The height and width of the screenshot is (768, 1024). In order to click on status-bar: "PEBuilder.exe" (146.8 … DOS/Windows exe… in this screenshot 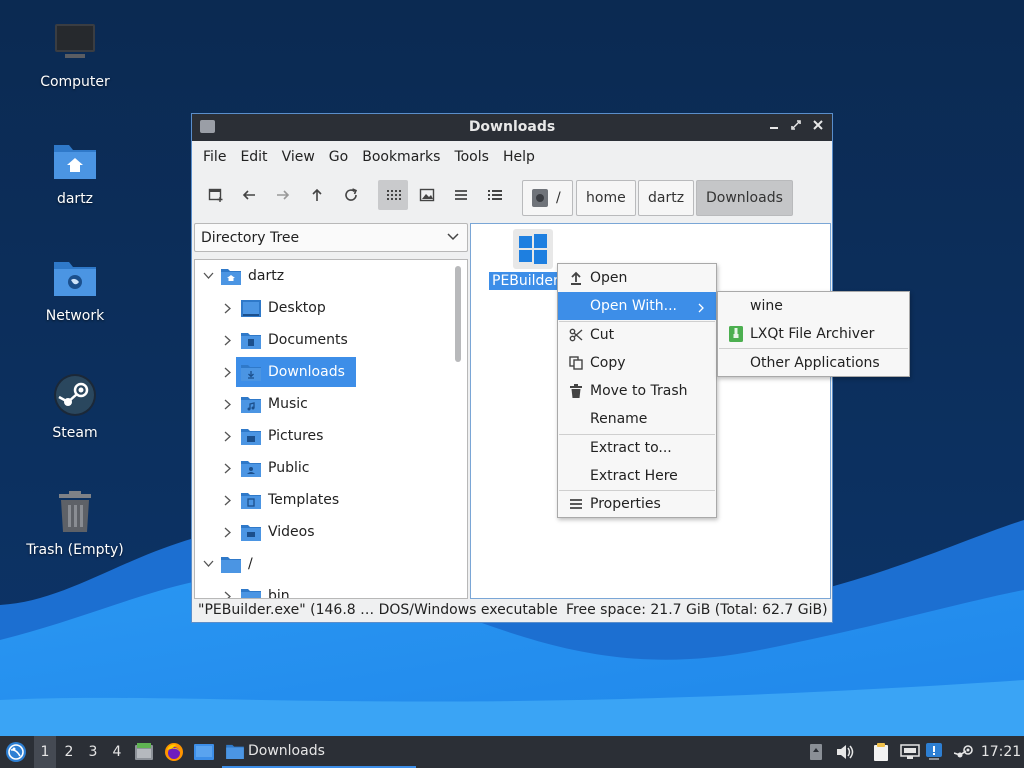, I will do `click(512, 610)`.